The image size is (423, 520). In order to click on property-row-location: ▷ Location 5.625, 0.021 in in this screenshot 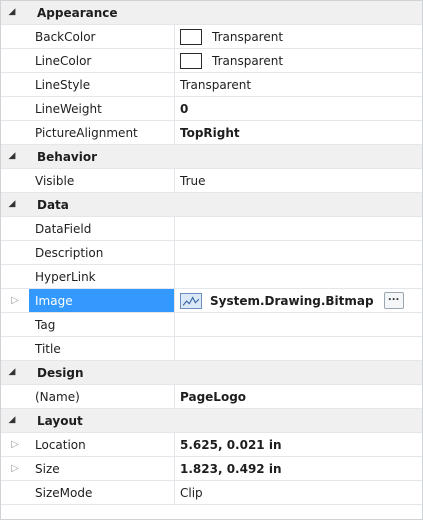, I will do `click(211, 445)`.